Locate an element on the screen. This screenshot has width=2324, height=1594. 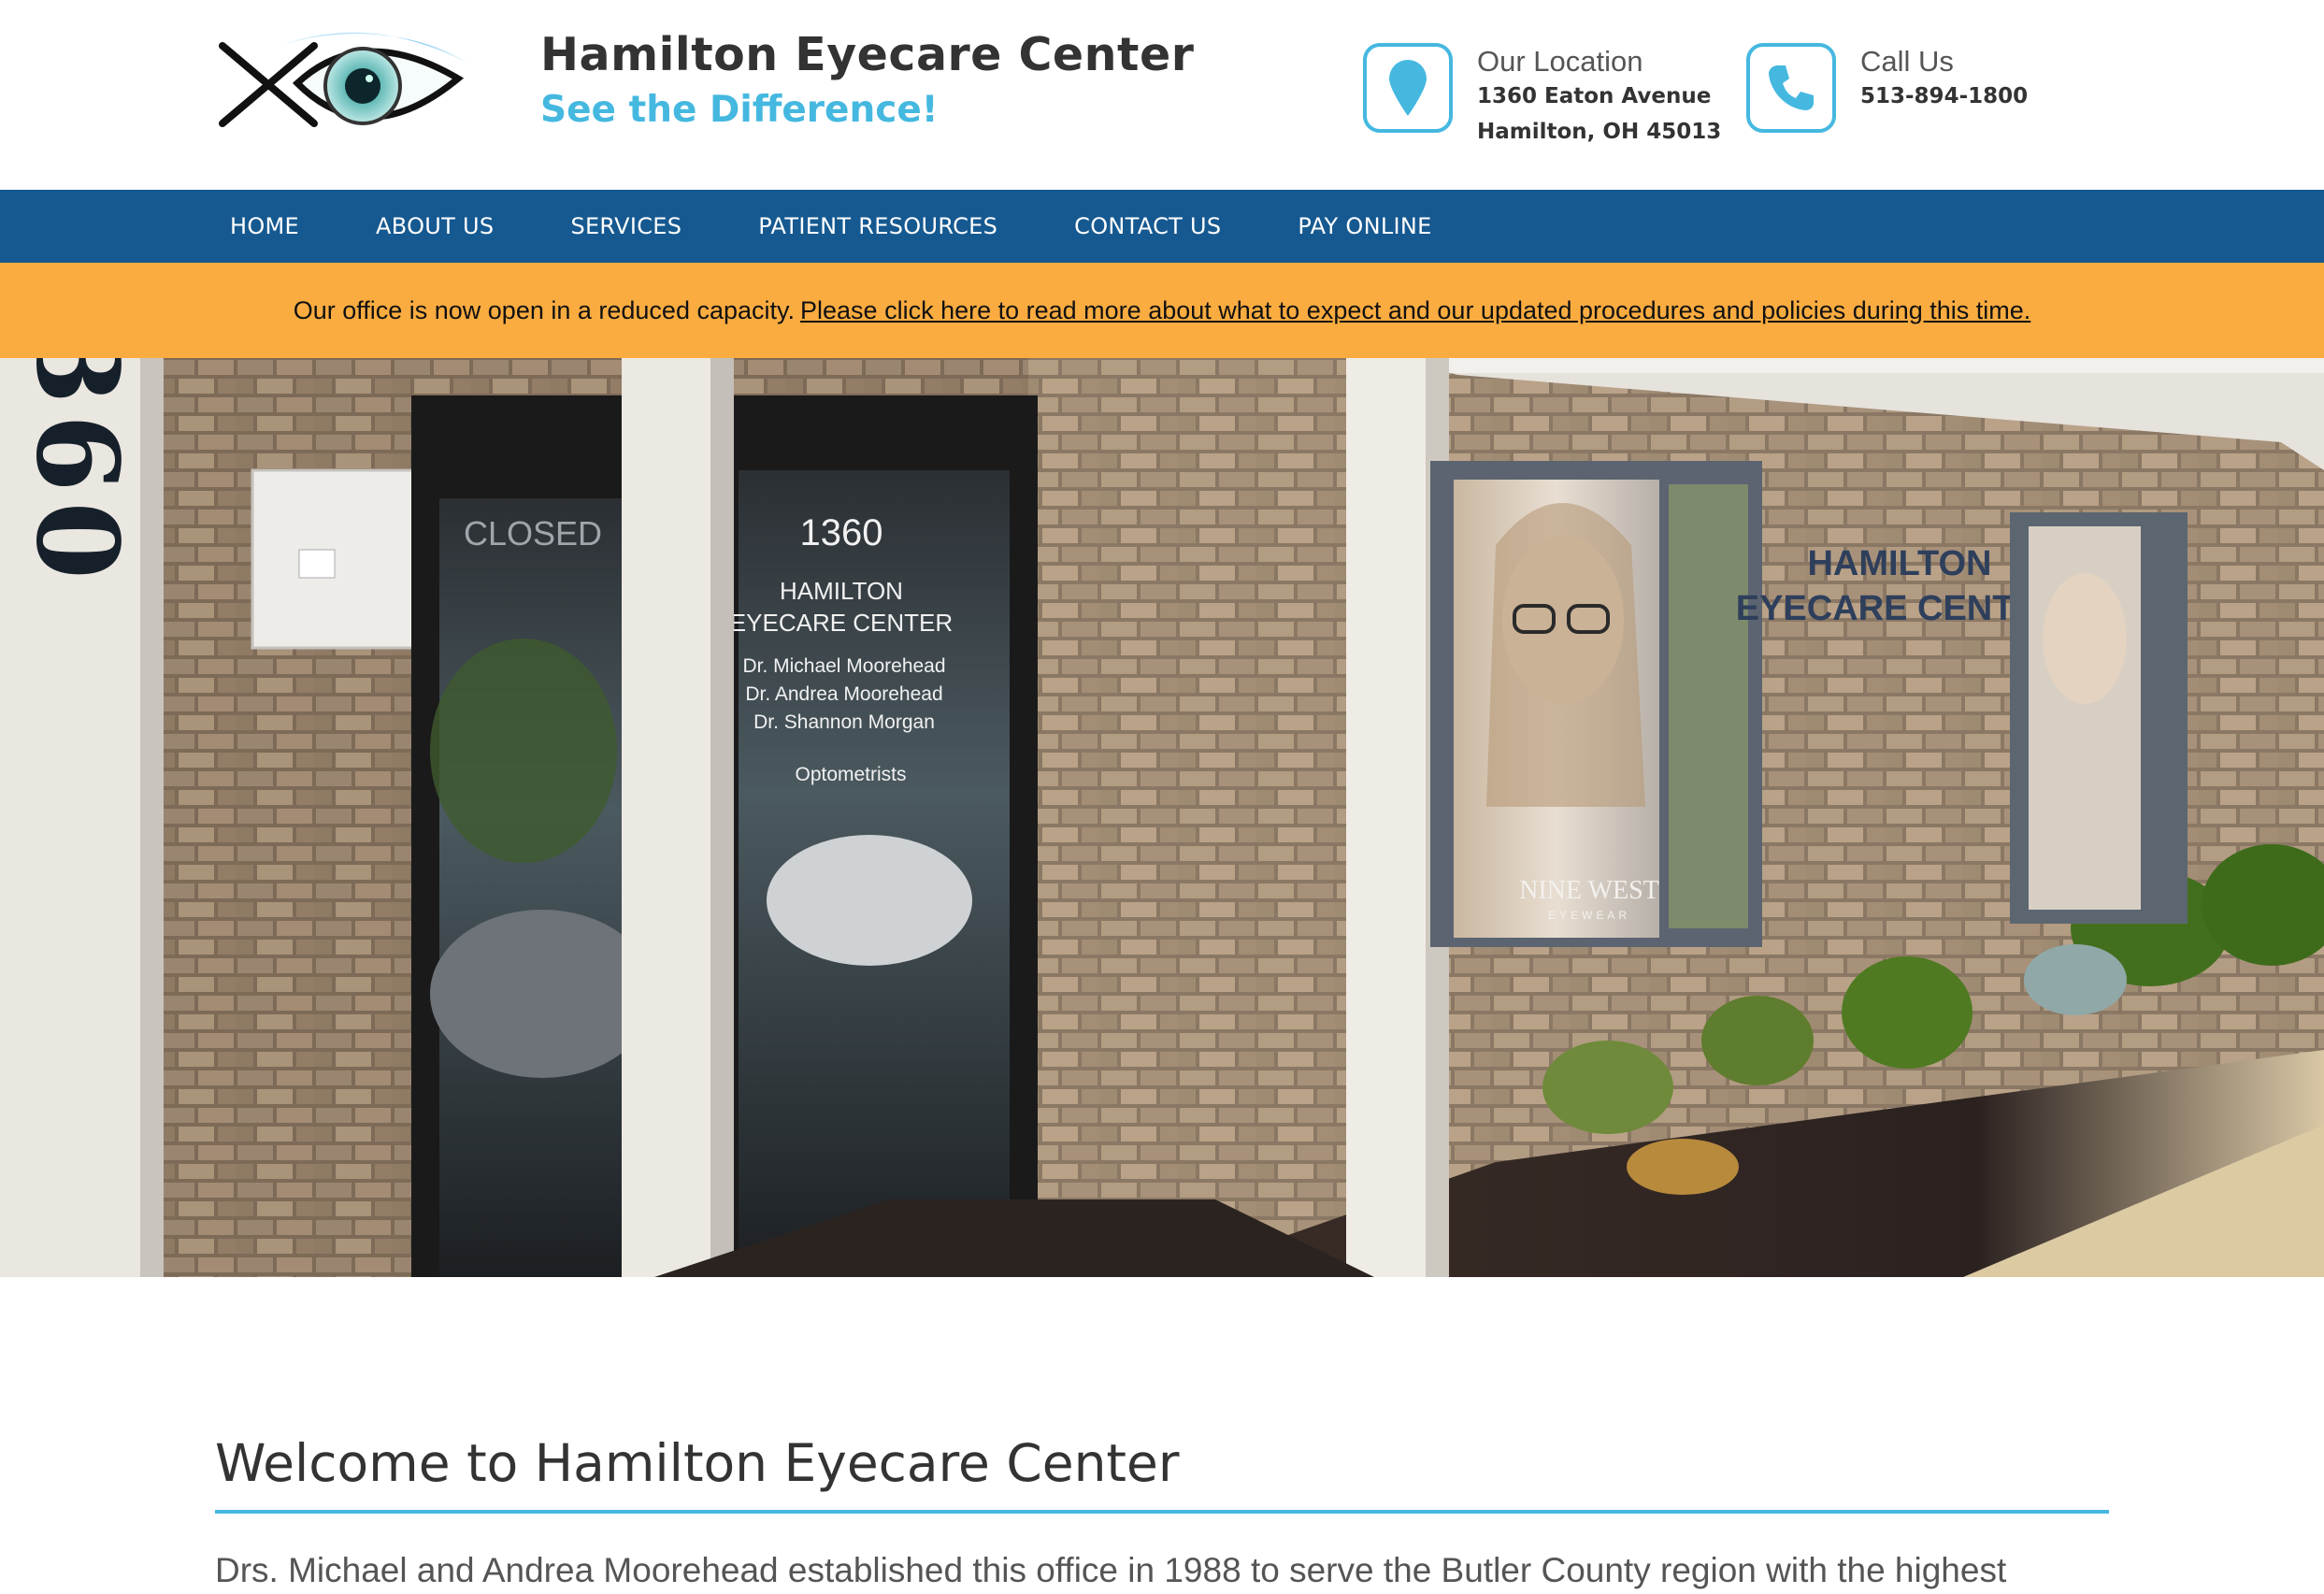
phone-block: Call Us 513-894-1800 is located at coordinates (1887, 88).